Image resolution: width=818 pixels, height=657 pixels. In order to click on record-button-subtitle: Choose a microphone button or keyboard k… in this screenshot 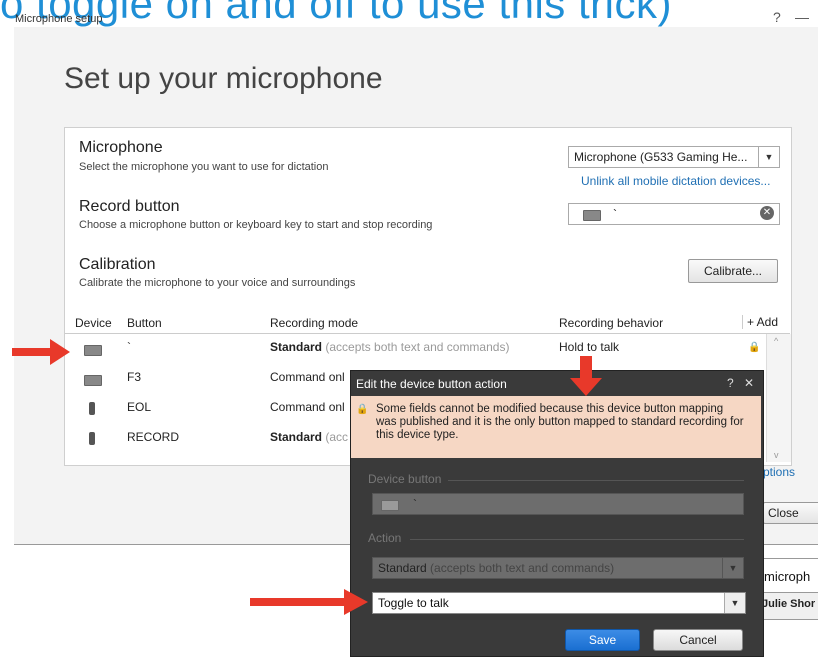, I will do `click(256, 225)`.